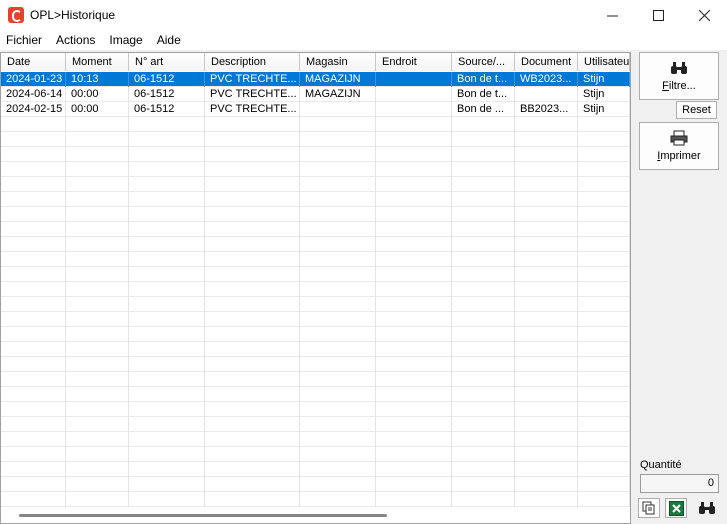 The height and width of the screenshot is (524, 727). I want to click on search-button, so click(707, 508).